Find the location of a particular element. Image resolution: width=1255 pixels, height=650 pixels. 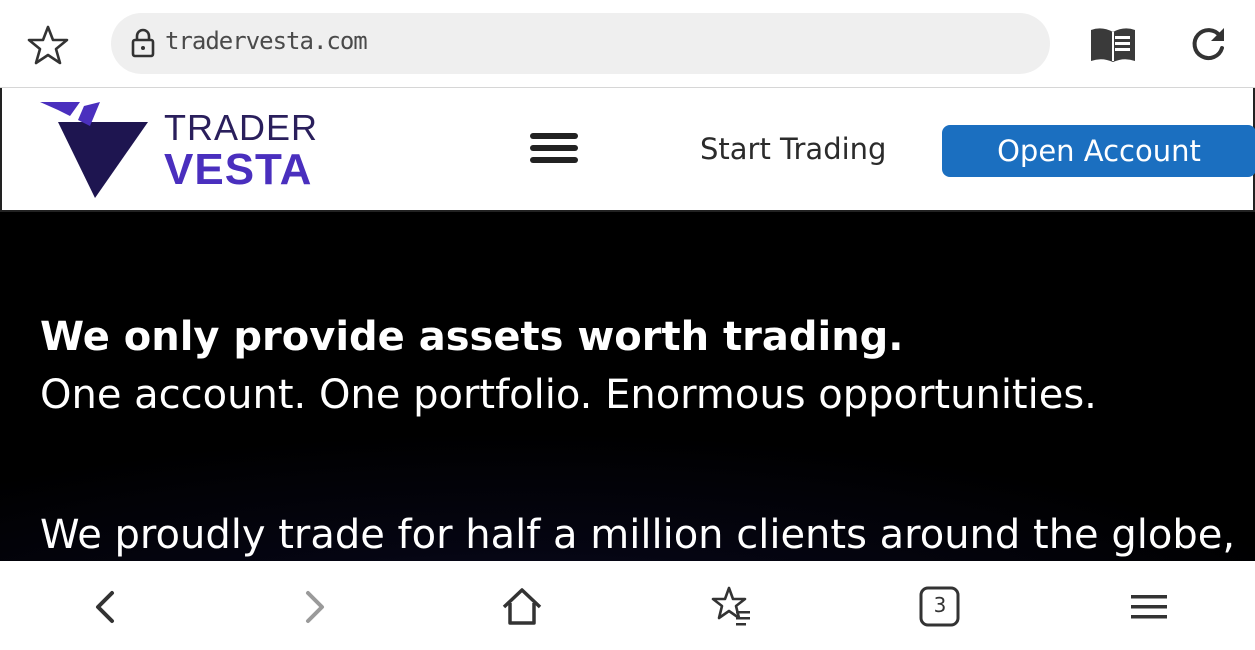

browser-toolbar: tradervesta.com is located at coordinates (627, 44).